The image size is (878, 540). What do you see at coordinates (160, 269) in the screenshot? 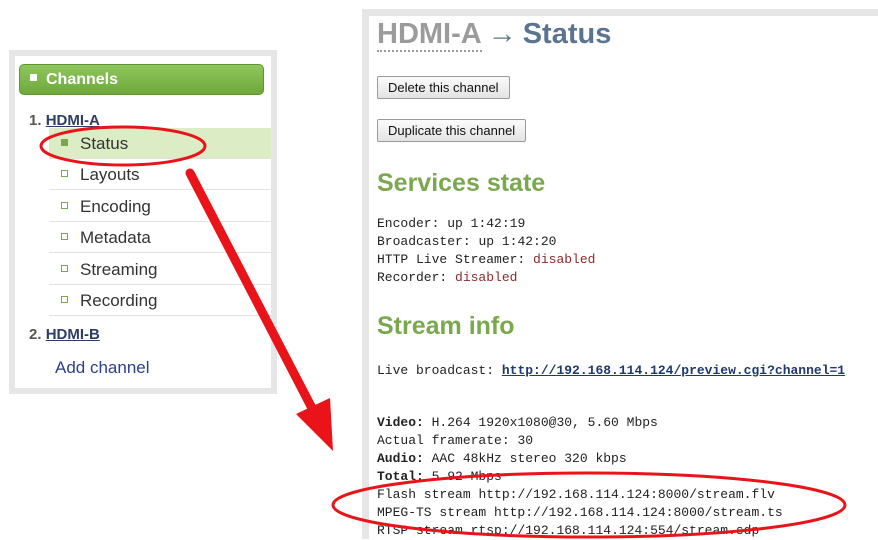
I see `sidebar-item-streaming: Streaming` at bounding box center [160, 269].